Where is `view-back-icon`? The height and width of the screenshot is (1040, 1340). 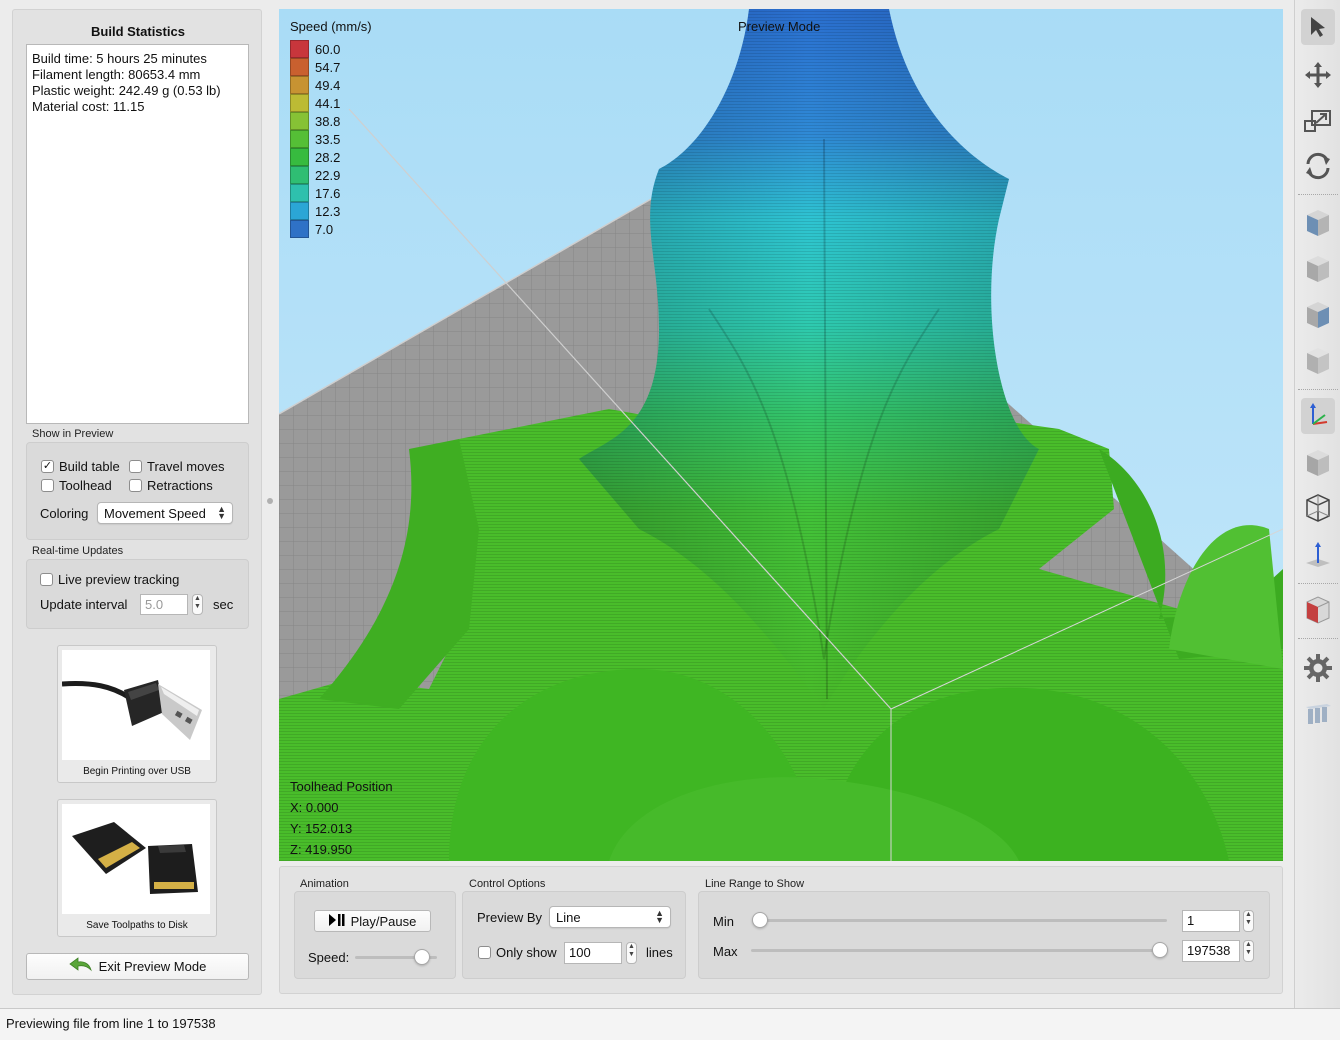
view-back-icon is located at coordinates (1318, 269).